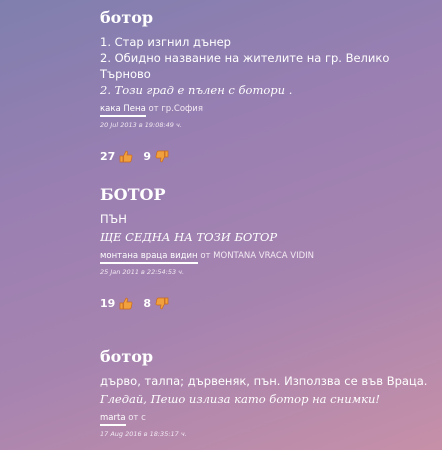 The height and width of the screenshot is (450, 442). What do you see at coordinates (142, 272) in the screenshot?
I see `entry-date: 25 Jan 2011 в 22:54:53 ч.` at bounding box center [142, 272].